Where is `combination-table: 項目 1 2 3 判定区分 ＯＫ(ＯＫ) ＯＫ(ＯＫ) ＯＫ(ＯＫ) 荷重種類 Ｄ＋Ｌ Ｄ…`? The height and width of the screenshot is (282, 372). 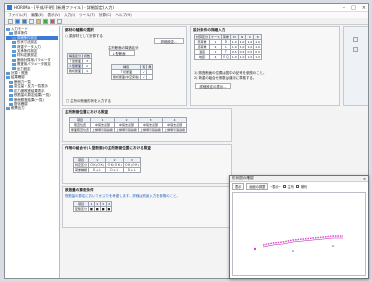
combination-table: 項目 1 2 3 判定区分 ＯＫ(ＯＫ) ＯＫ(ＯＫ) ＯＫ(ＯＫ) 荷重種類 Ｄ＋Ｌ Ｄ… is located at coordinates (107, 165).